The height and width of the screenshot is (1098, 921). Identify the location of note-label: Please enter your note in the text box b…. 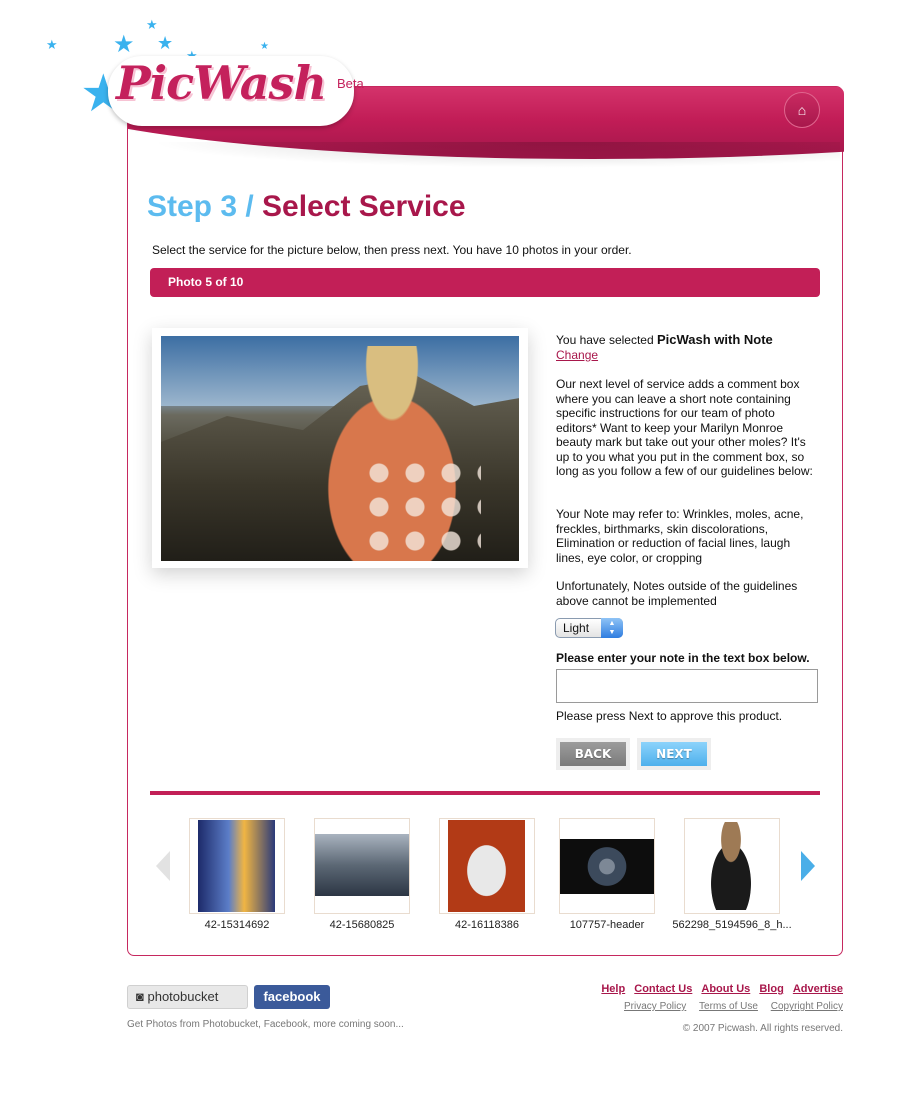
(683, 658).